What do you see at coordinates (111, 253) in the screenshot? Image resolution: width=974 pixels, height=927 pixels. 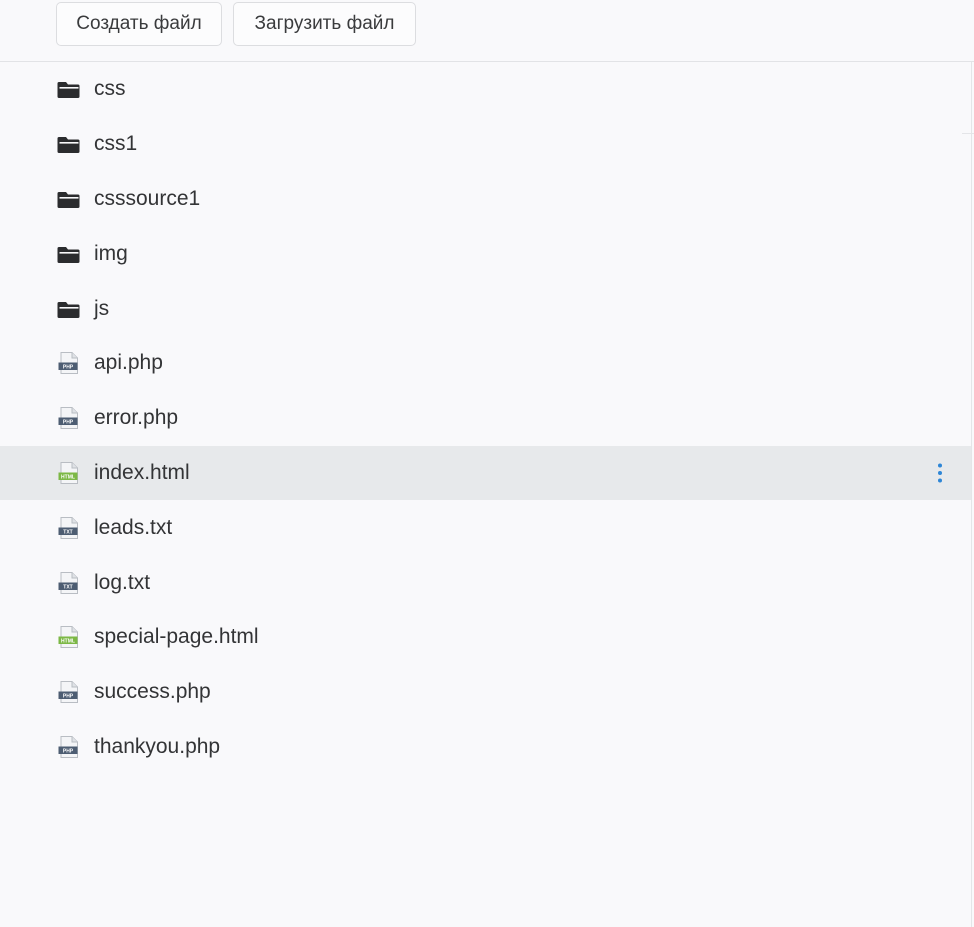 I see `file-name: img` at bounding box center [111, 253].